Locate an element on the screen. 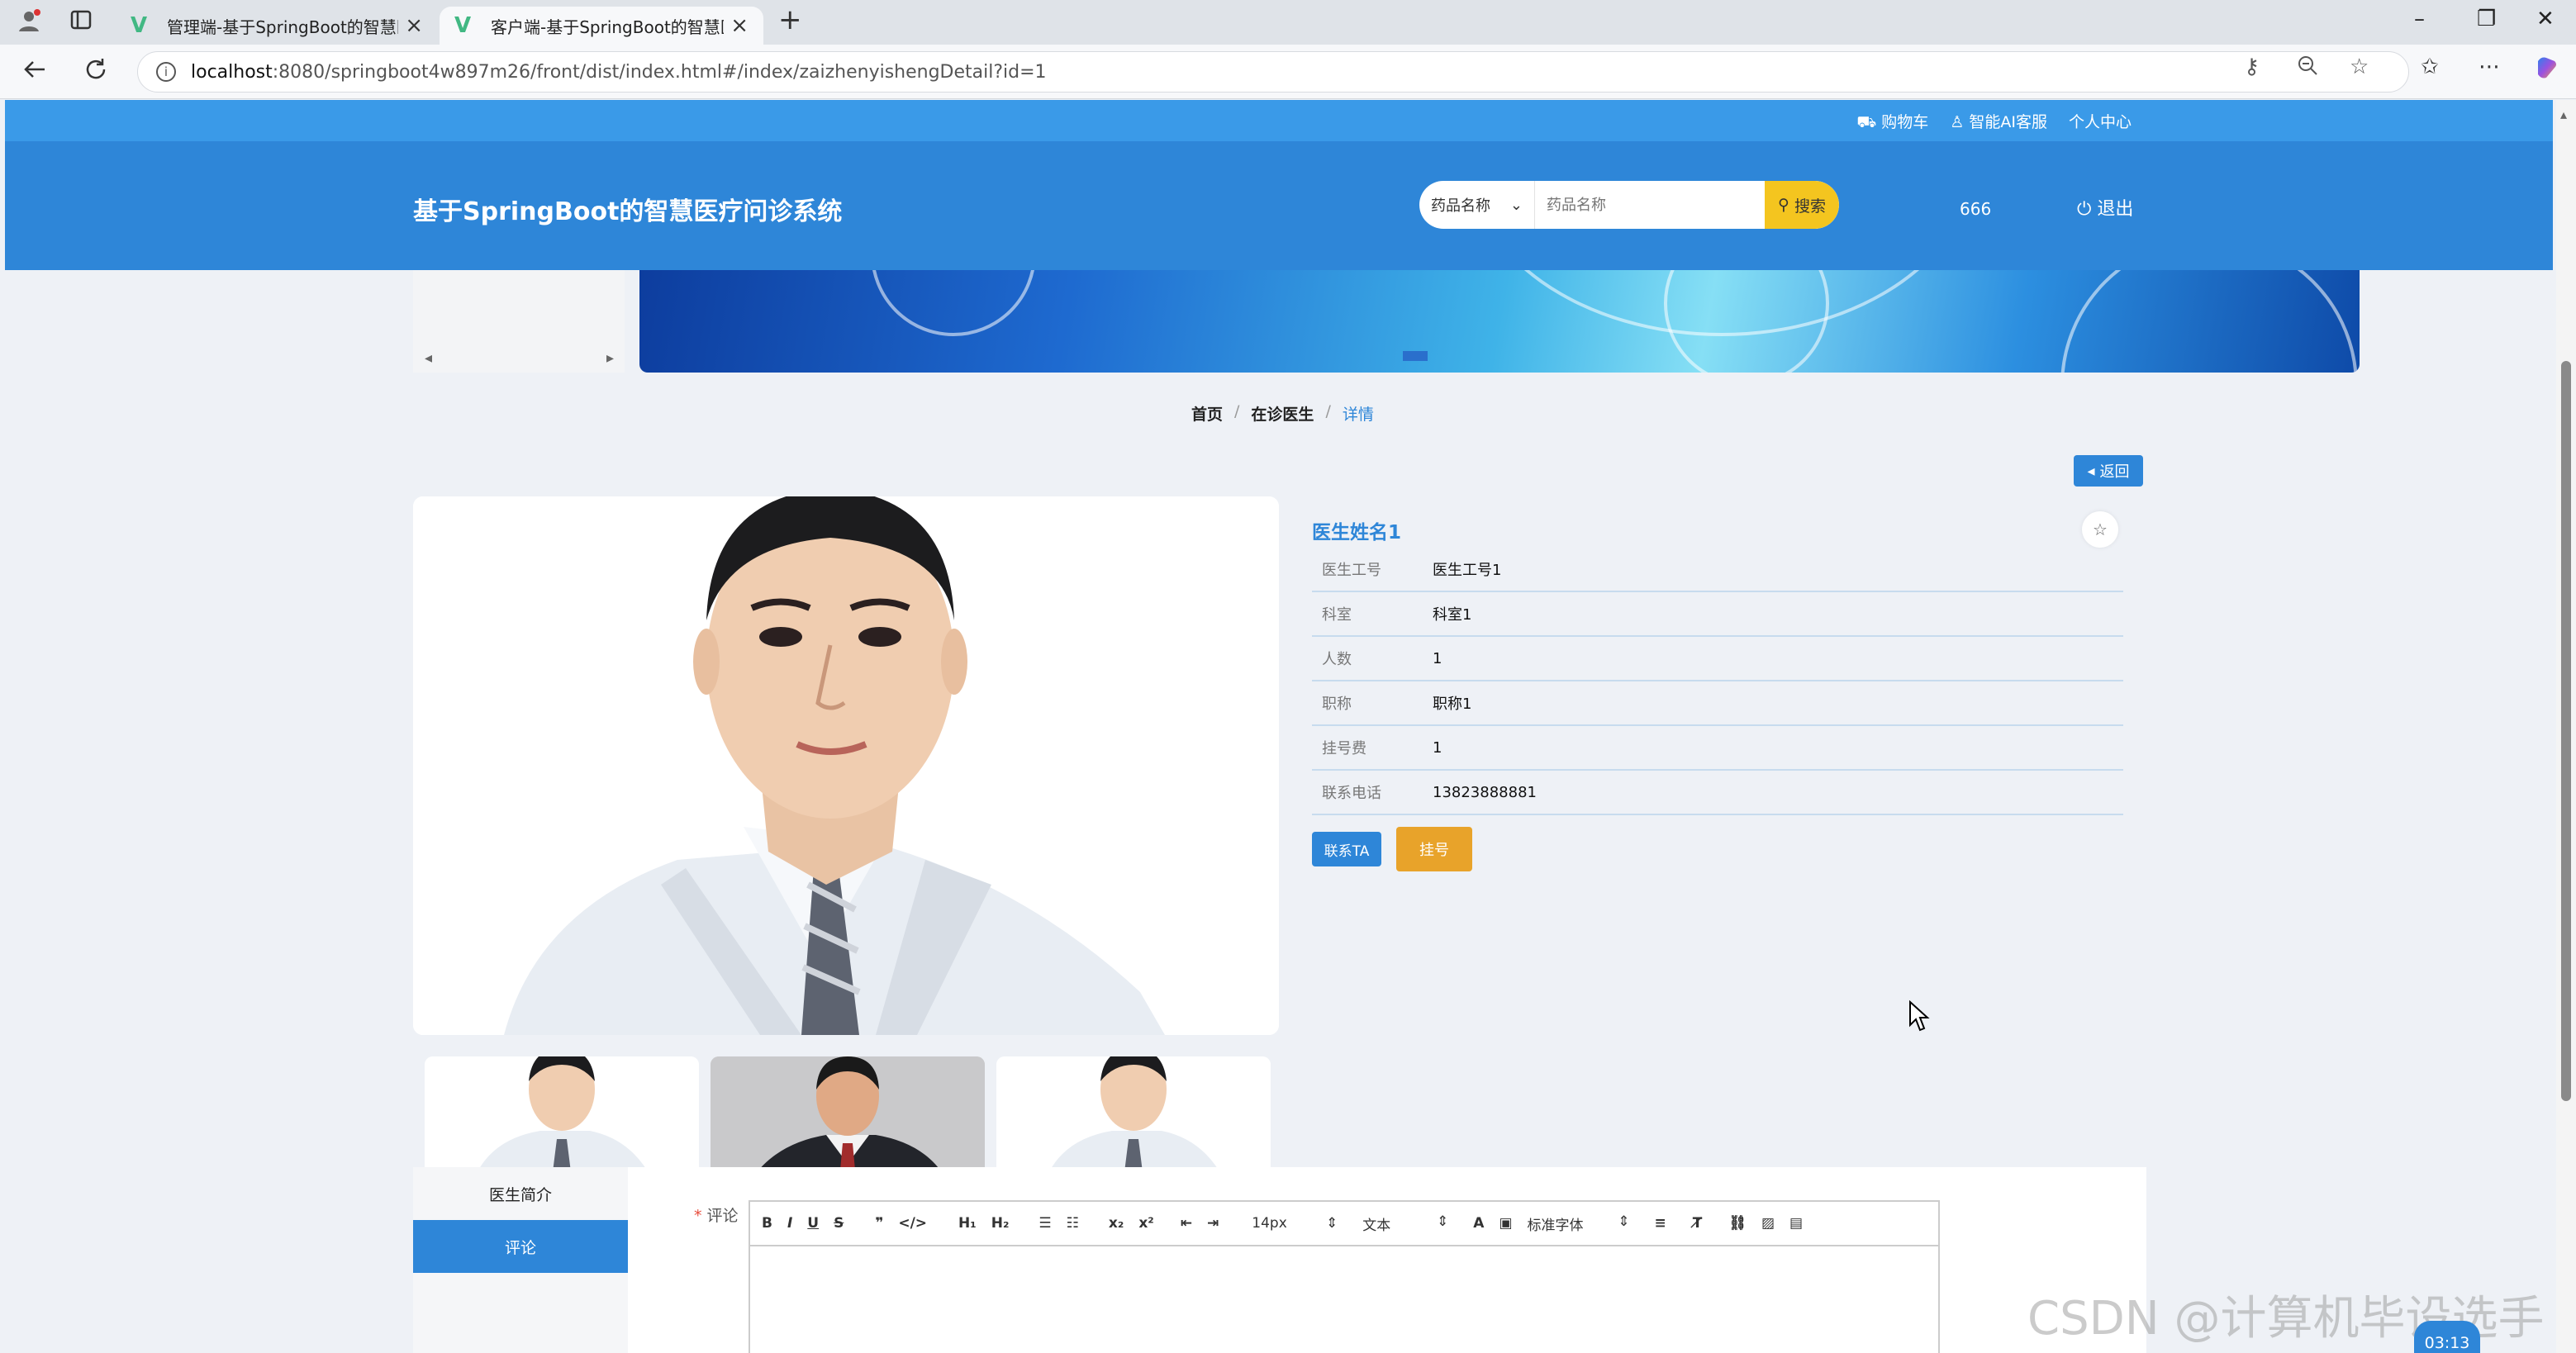  underline-icon: U is located at coordinates (813, 1223).